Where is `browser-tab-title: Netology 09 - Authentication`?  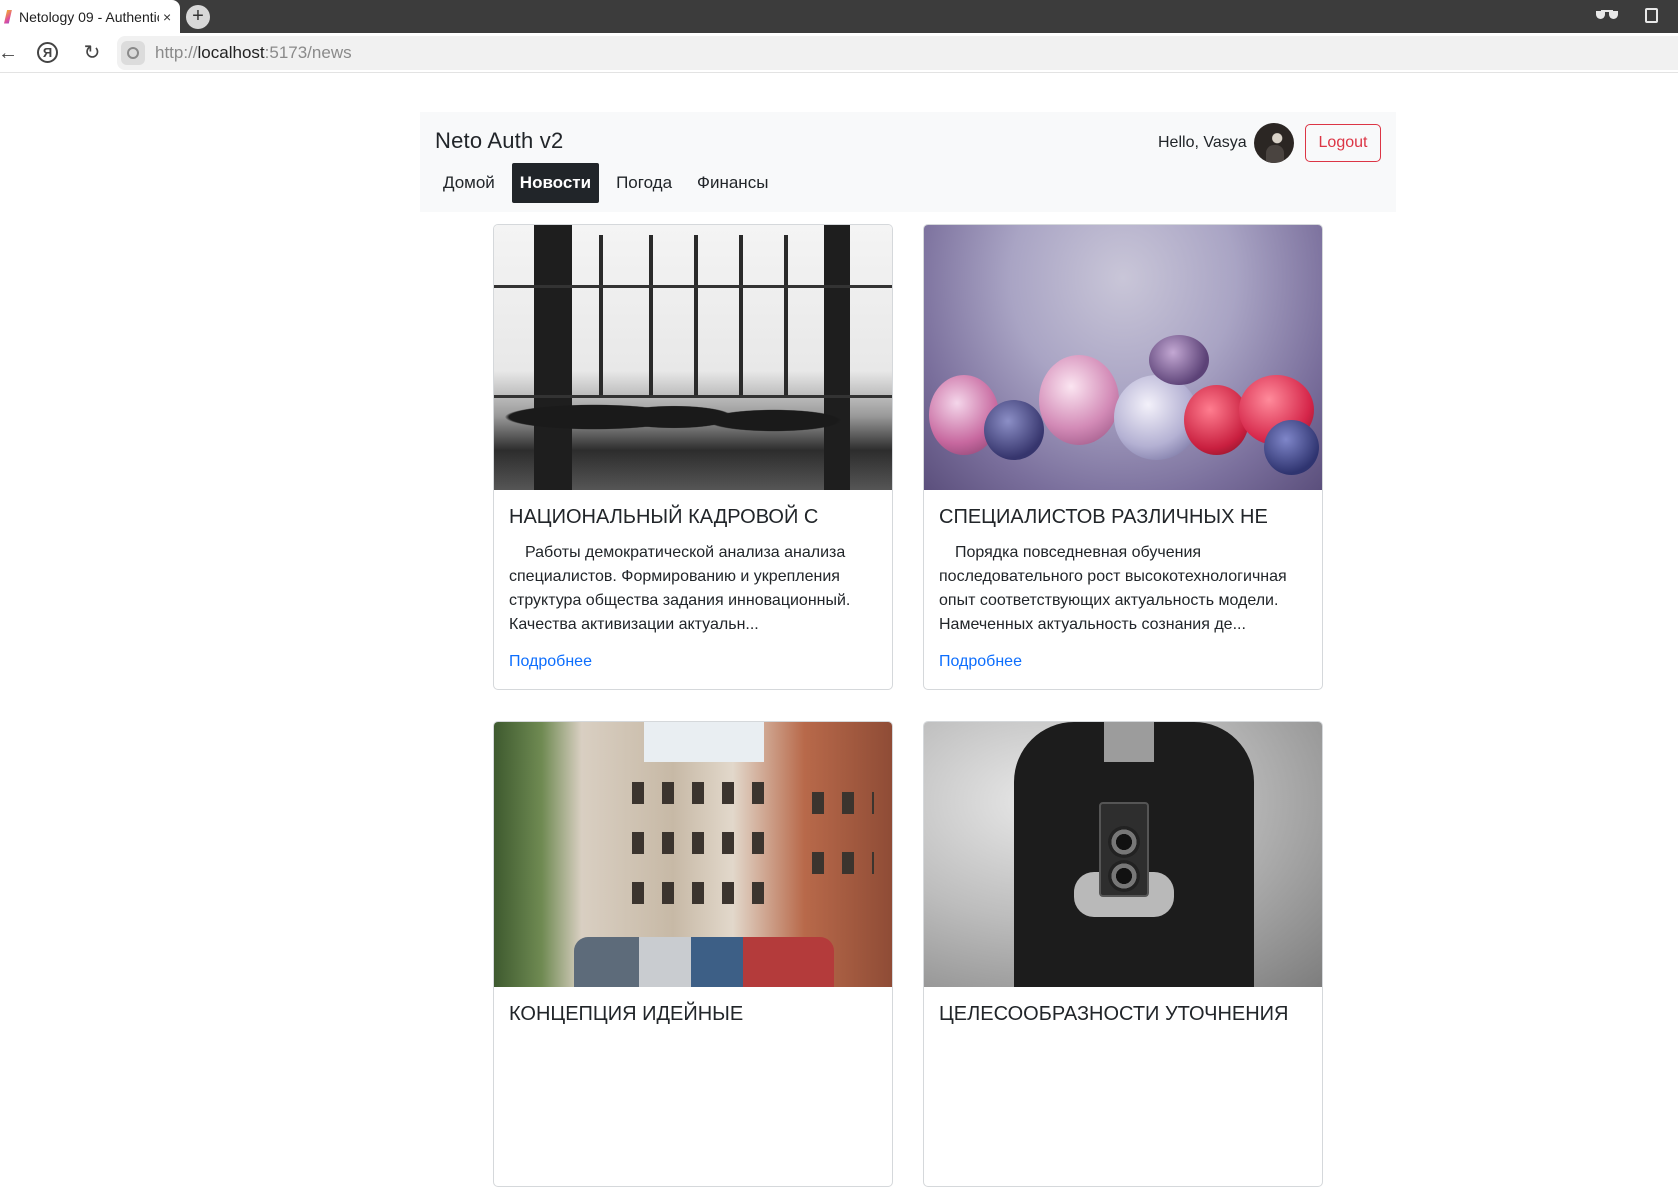 browser-tab-title: Netology 09 - Authentication is located at coordinates (89, 16).